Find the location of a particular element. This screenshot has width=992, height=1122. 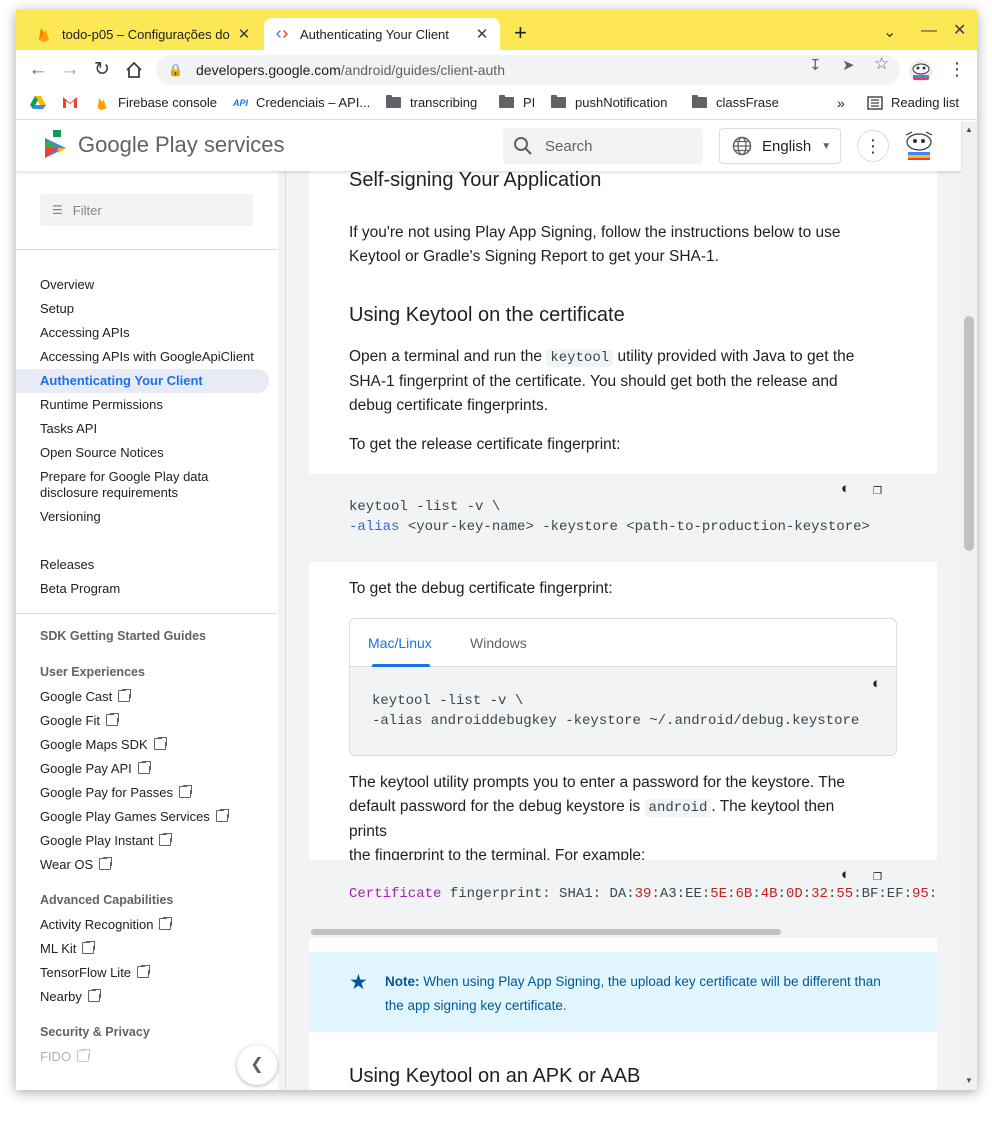

nav-item-googleapiclient: Accessing APIs with GoogleApiClient is located at coordinates (147, 357).